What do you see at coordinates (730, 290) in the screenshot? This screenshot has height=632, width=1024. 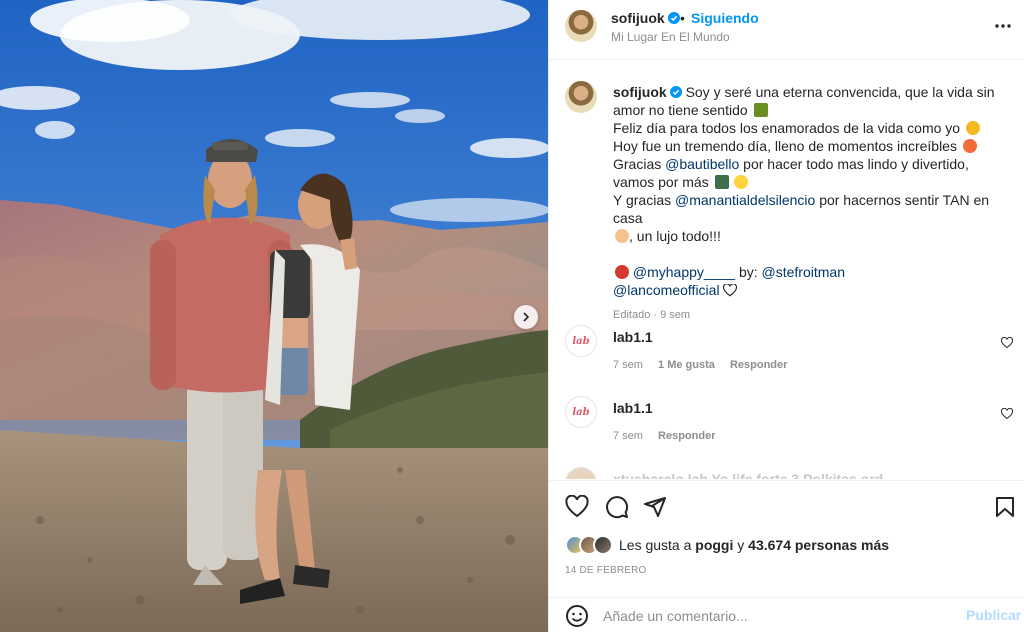 I see `white-heart-emoji-icon` at bounding box center [730, 290].